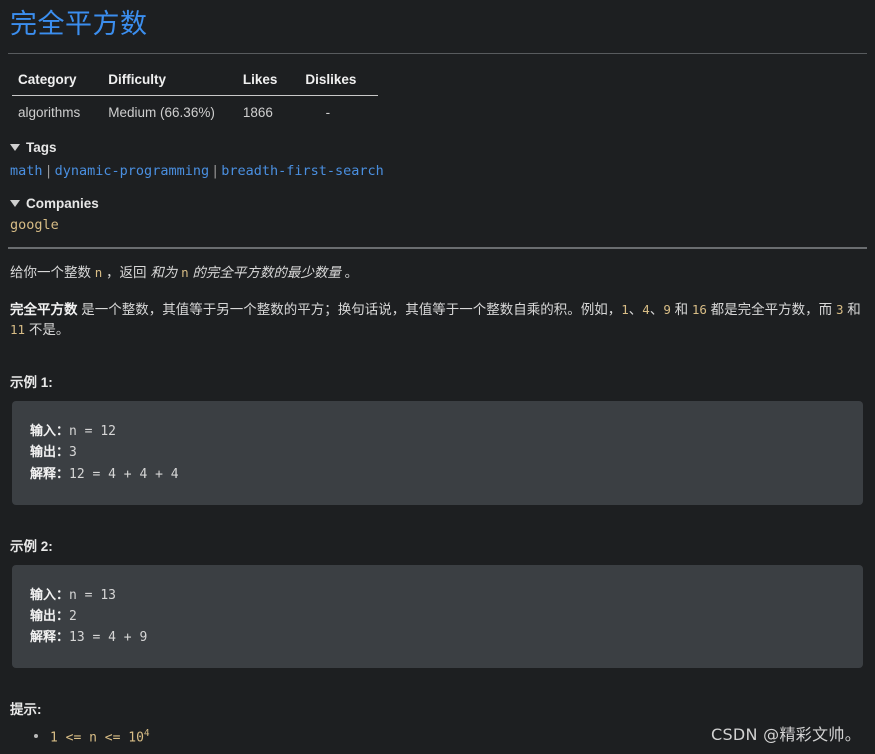  I want to click on desc-emphasis: 和为 n 的完全平方数的最少数量, so click(245, 272).